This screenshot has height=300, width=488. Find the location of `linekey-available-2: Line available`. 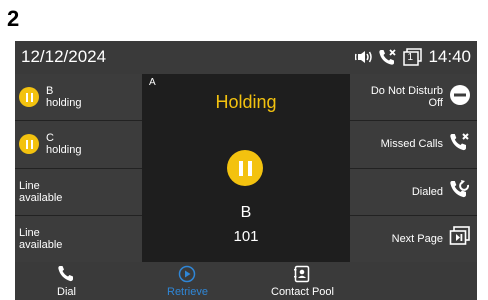

linekey-available-2: Line available is located at coordinates (78, 238).